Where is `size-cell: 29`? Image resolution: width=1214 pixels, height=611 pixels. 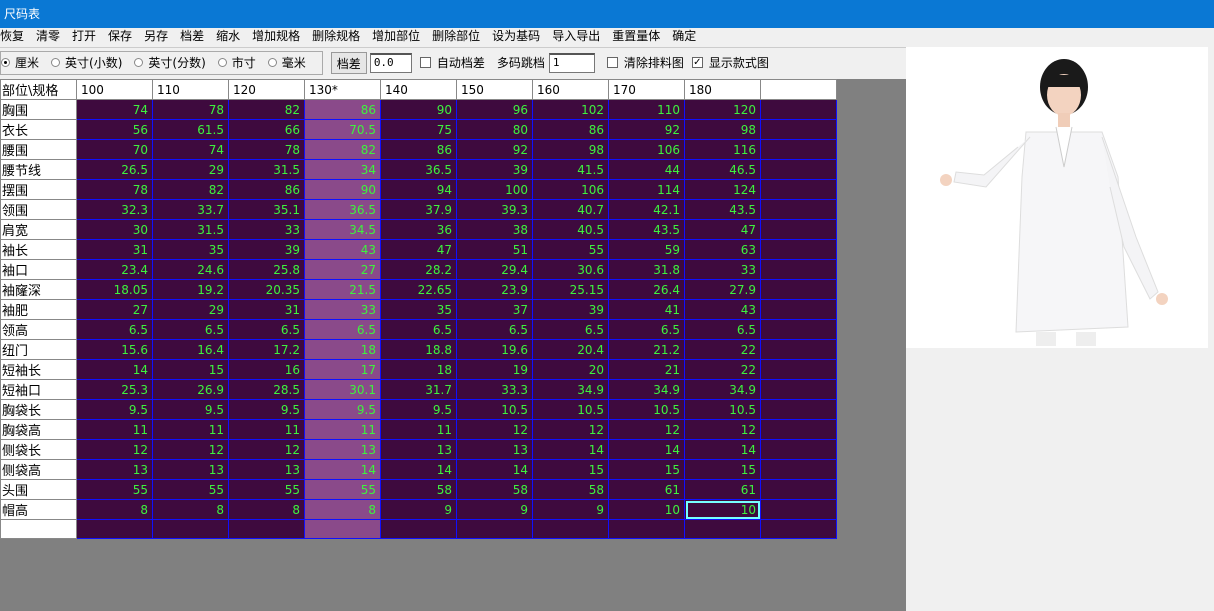
size-cell: 29 is located at coordinates (190, 169).